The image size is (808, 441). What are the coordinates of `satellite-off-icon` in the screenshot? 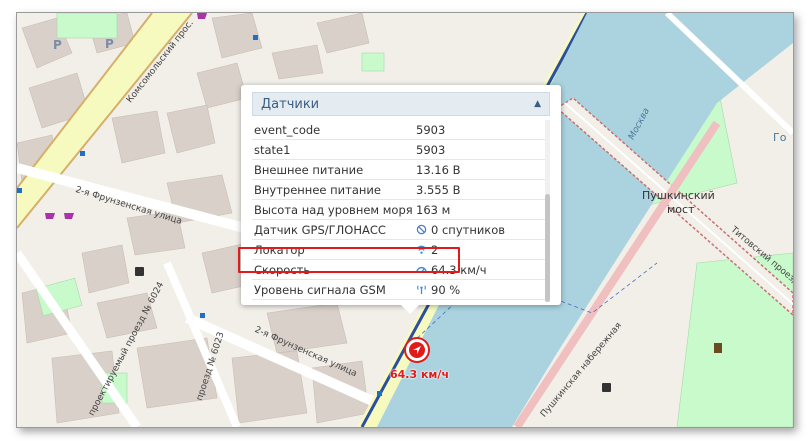 It's located at (421, 229).